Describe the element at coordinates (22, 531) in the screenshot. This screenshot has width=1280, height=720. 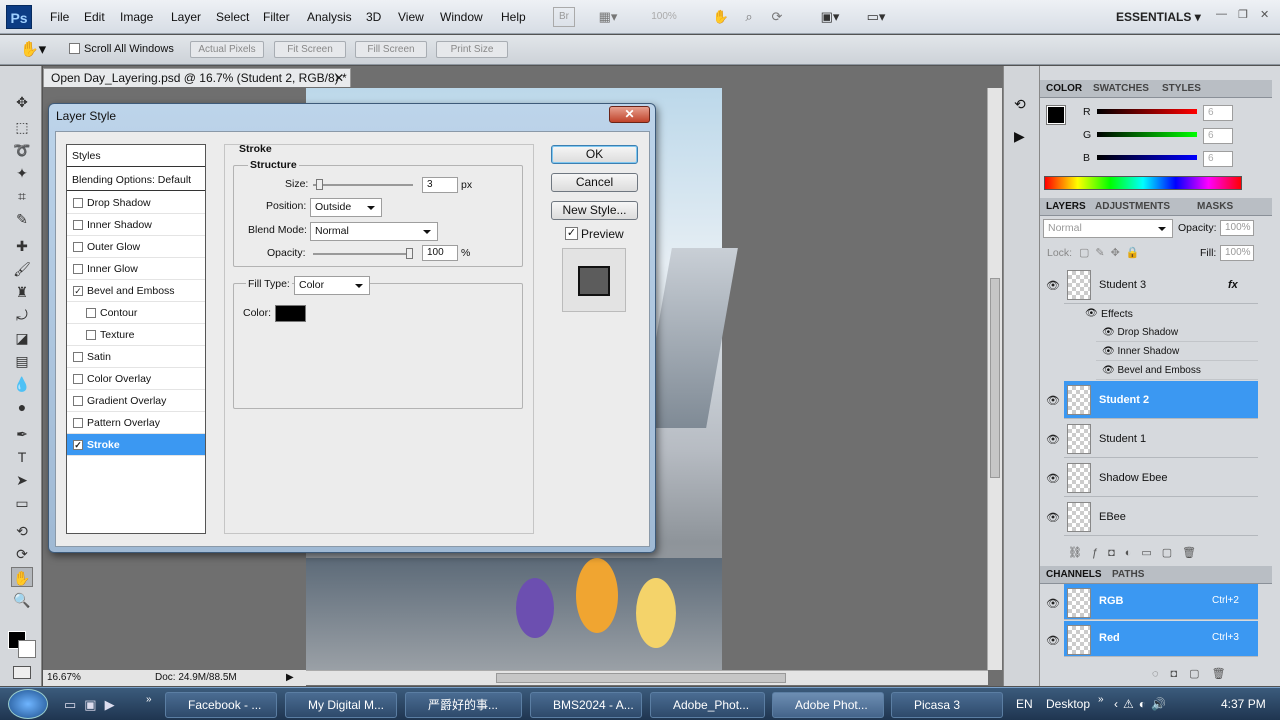
I see `3d-rotate-tool-icon: ⟲` at that location.